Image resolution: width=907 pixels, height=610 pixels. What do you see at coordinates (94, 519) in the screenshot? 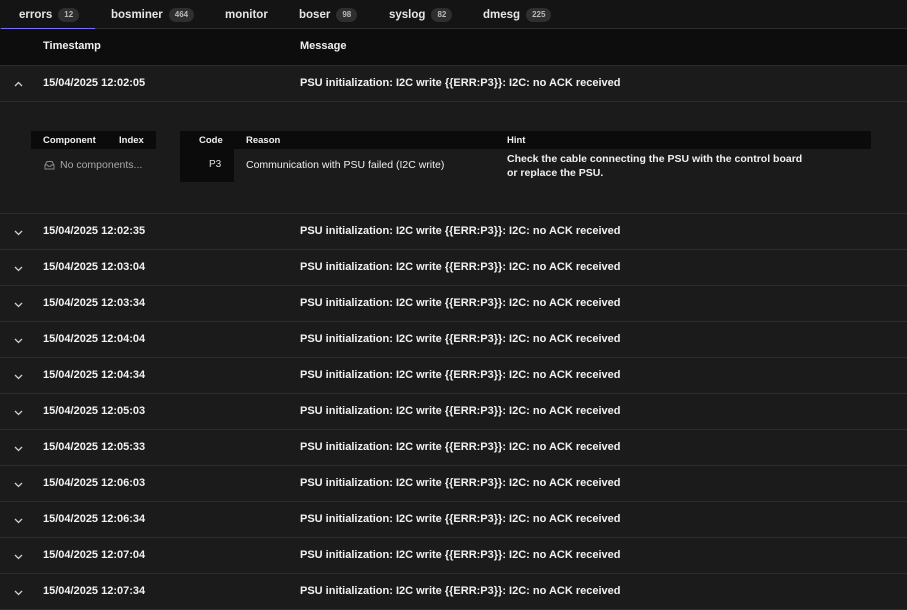
I see `row-timestamp: 15/04/2025 12:06:34` at bounding box center [94, 519].